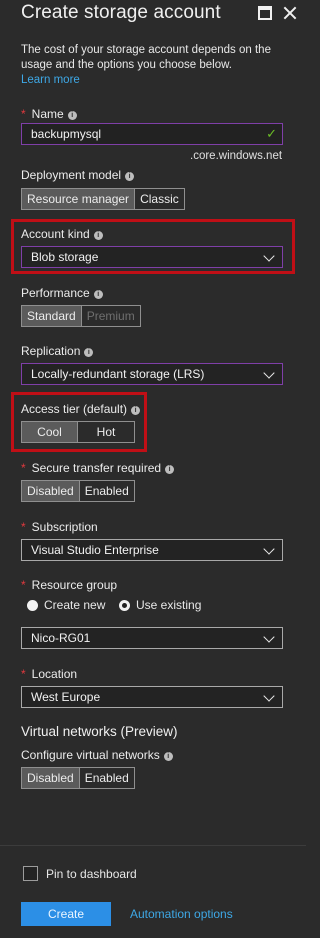 This screenshot has width=320, height=938. Describe the element at coordinates (90, 755) in the screenshot. I see `configure-virtual-networks-label-text: Configure virtual networks` at that location.